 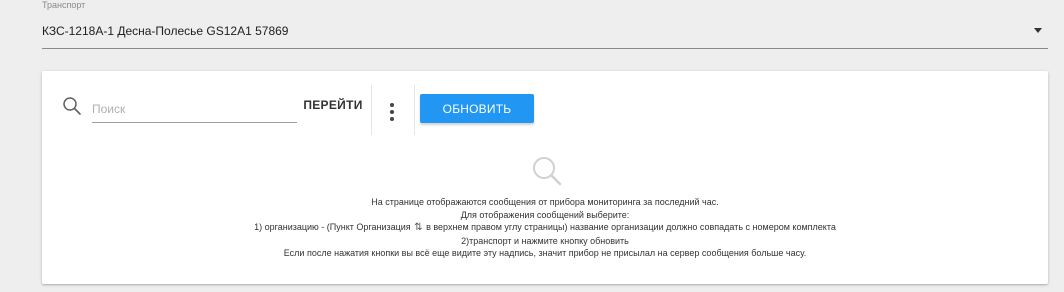 I want to click on transport-value: КЗС-1218А-1 Десна-Полесье GS12A1 57869, so click(x=165, y=31).